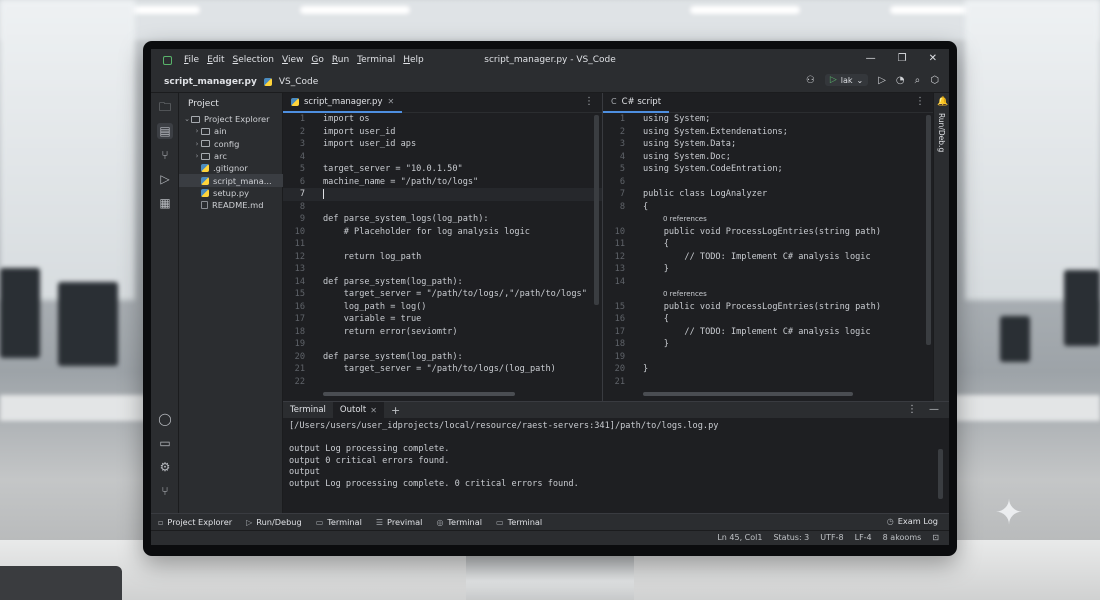  Describe the element at coordinates (768, 369) in the screenshot. I see `code-line: 20}` at that location.